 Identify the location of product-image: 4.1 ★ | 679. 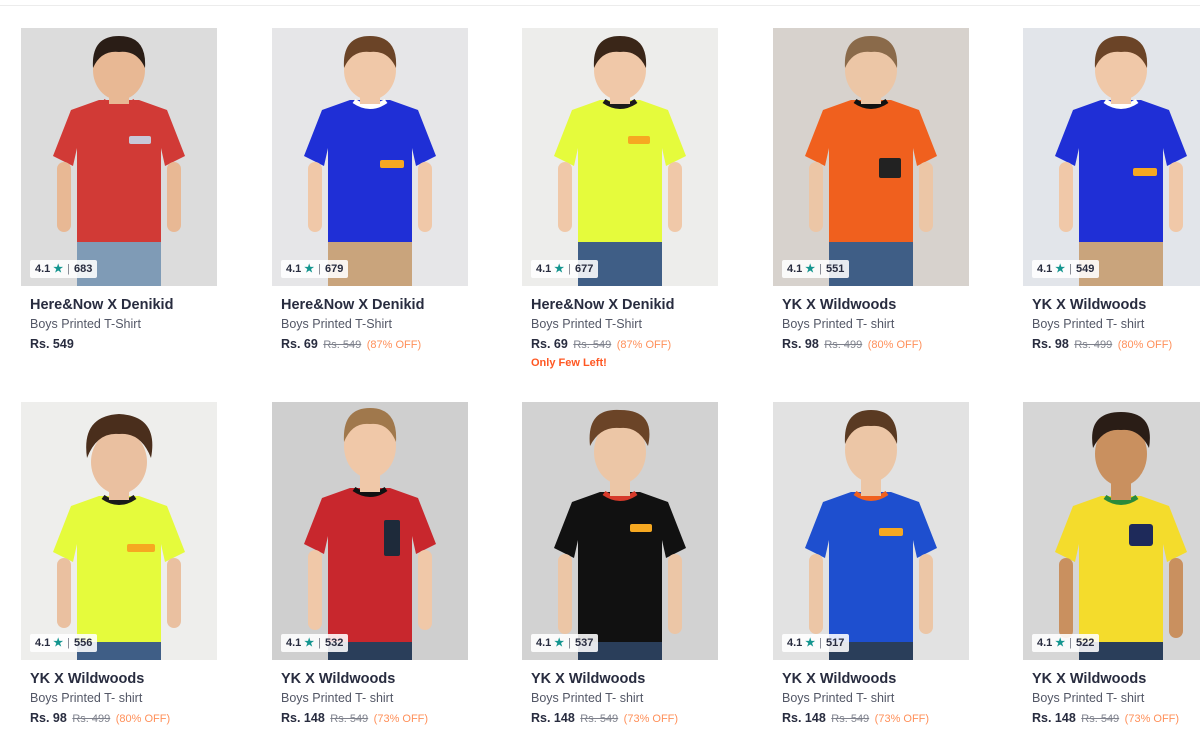
(370, 157).